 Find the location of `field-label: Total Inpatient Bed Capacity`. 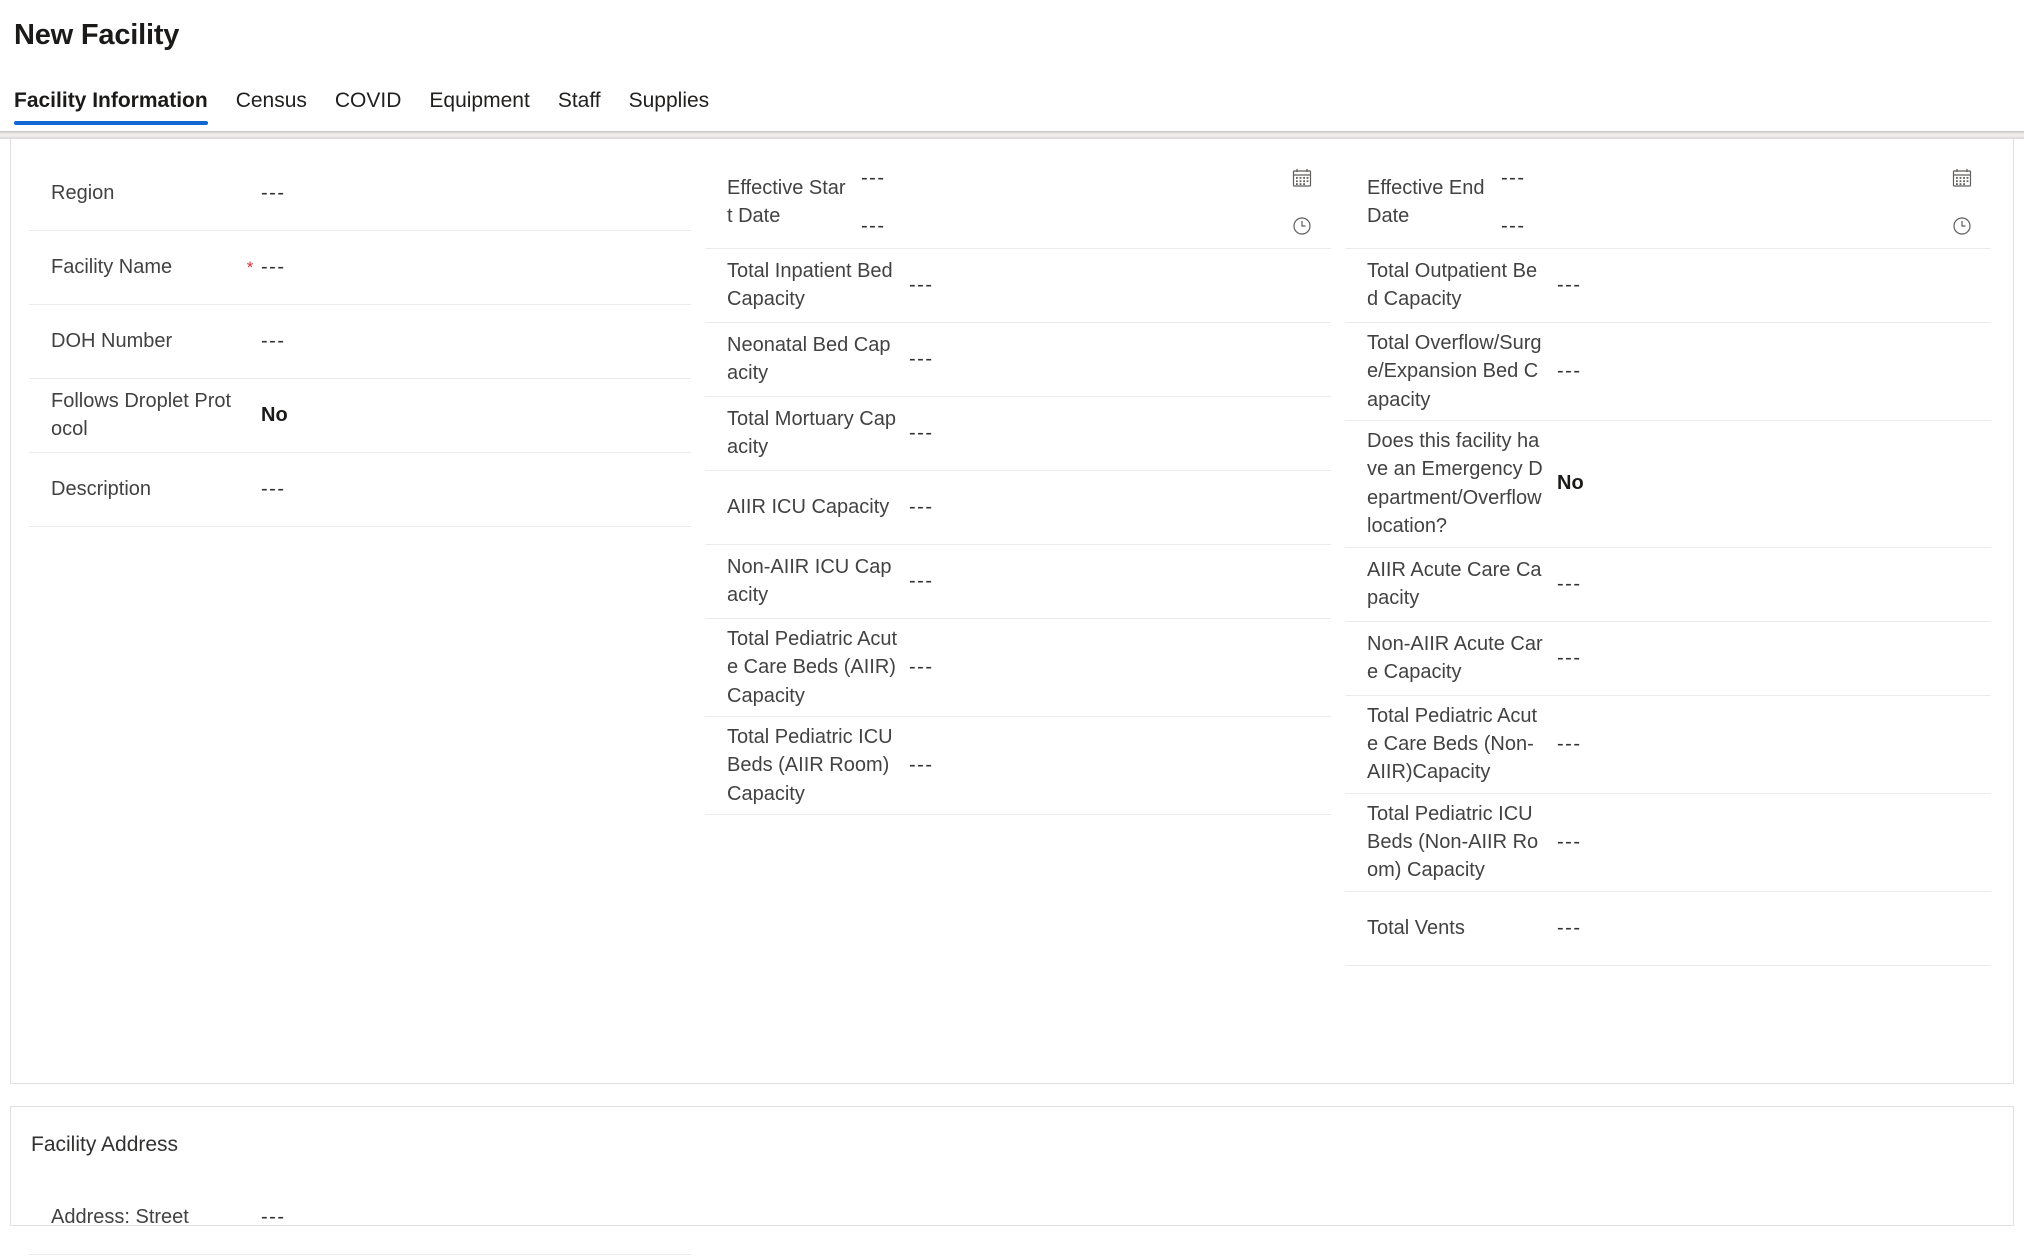

field-label: Total Inpatient Bed Capacity is located at coordinates (810, 285).